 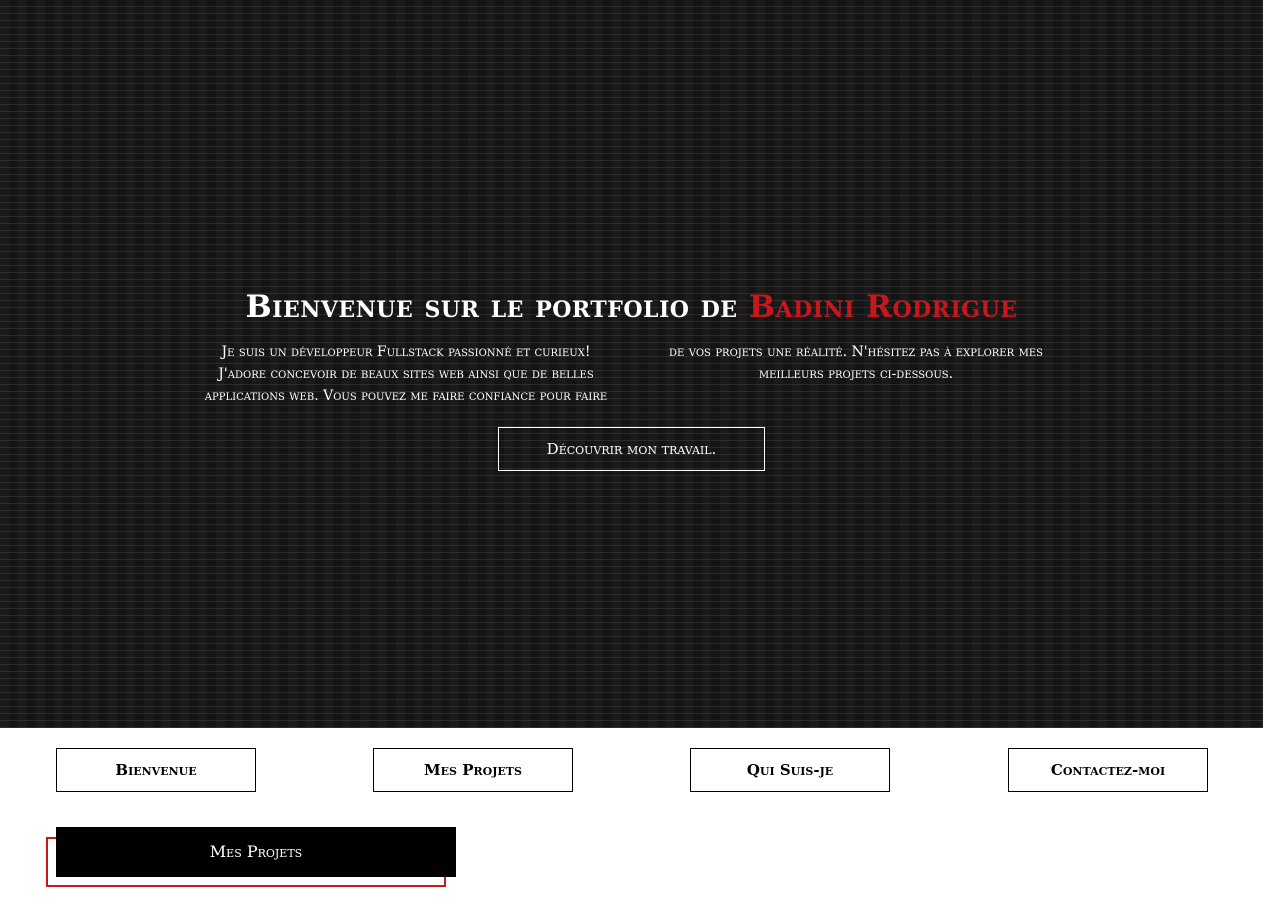 What do you see at coordinates (1108, 770) in the screenshot?
I see `nav-item-contactez-moi: Contactez-moi` at bounding box center [1108, 770].